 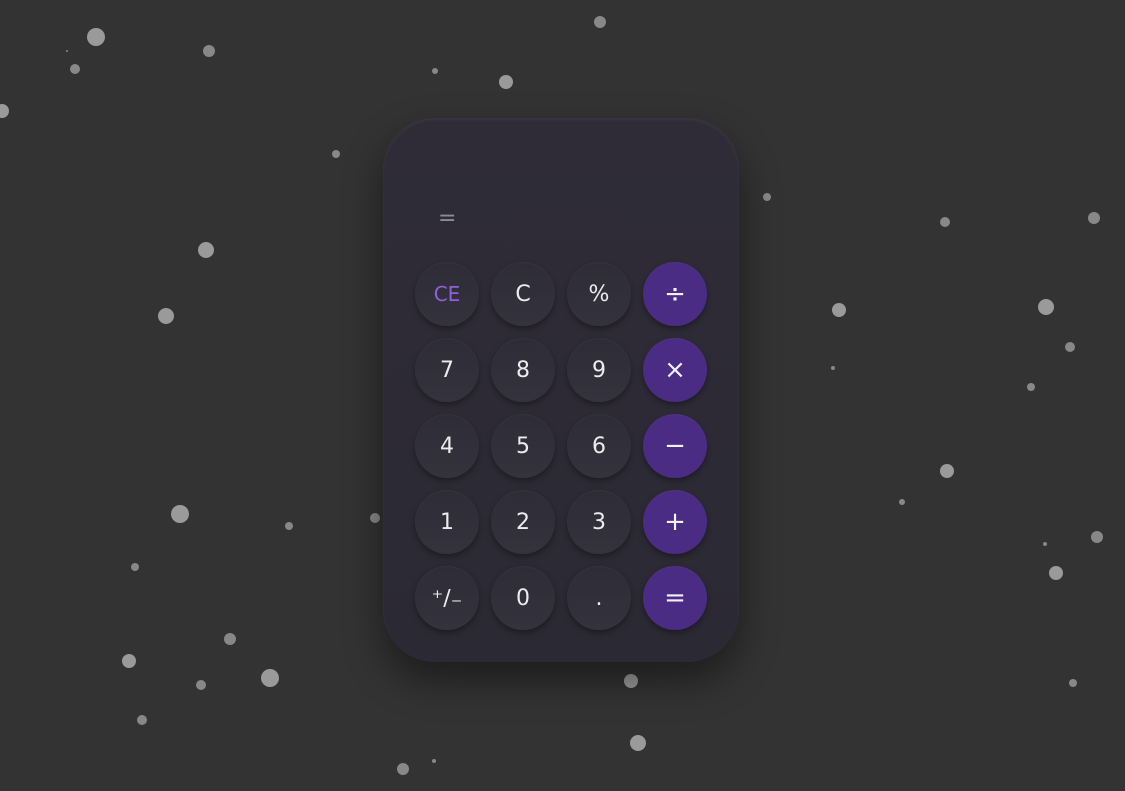 I want to click on equals-button: =, so click(x=675, y=598).